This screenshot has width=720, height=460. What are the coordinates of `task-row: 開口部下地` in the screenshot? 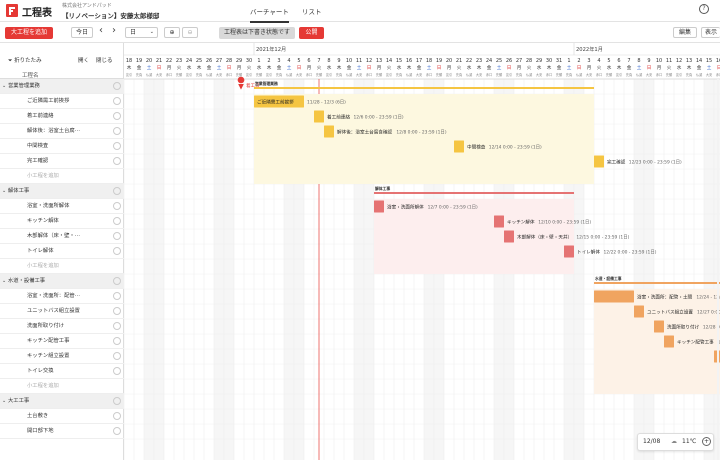 It's located at (62, 431).